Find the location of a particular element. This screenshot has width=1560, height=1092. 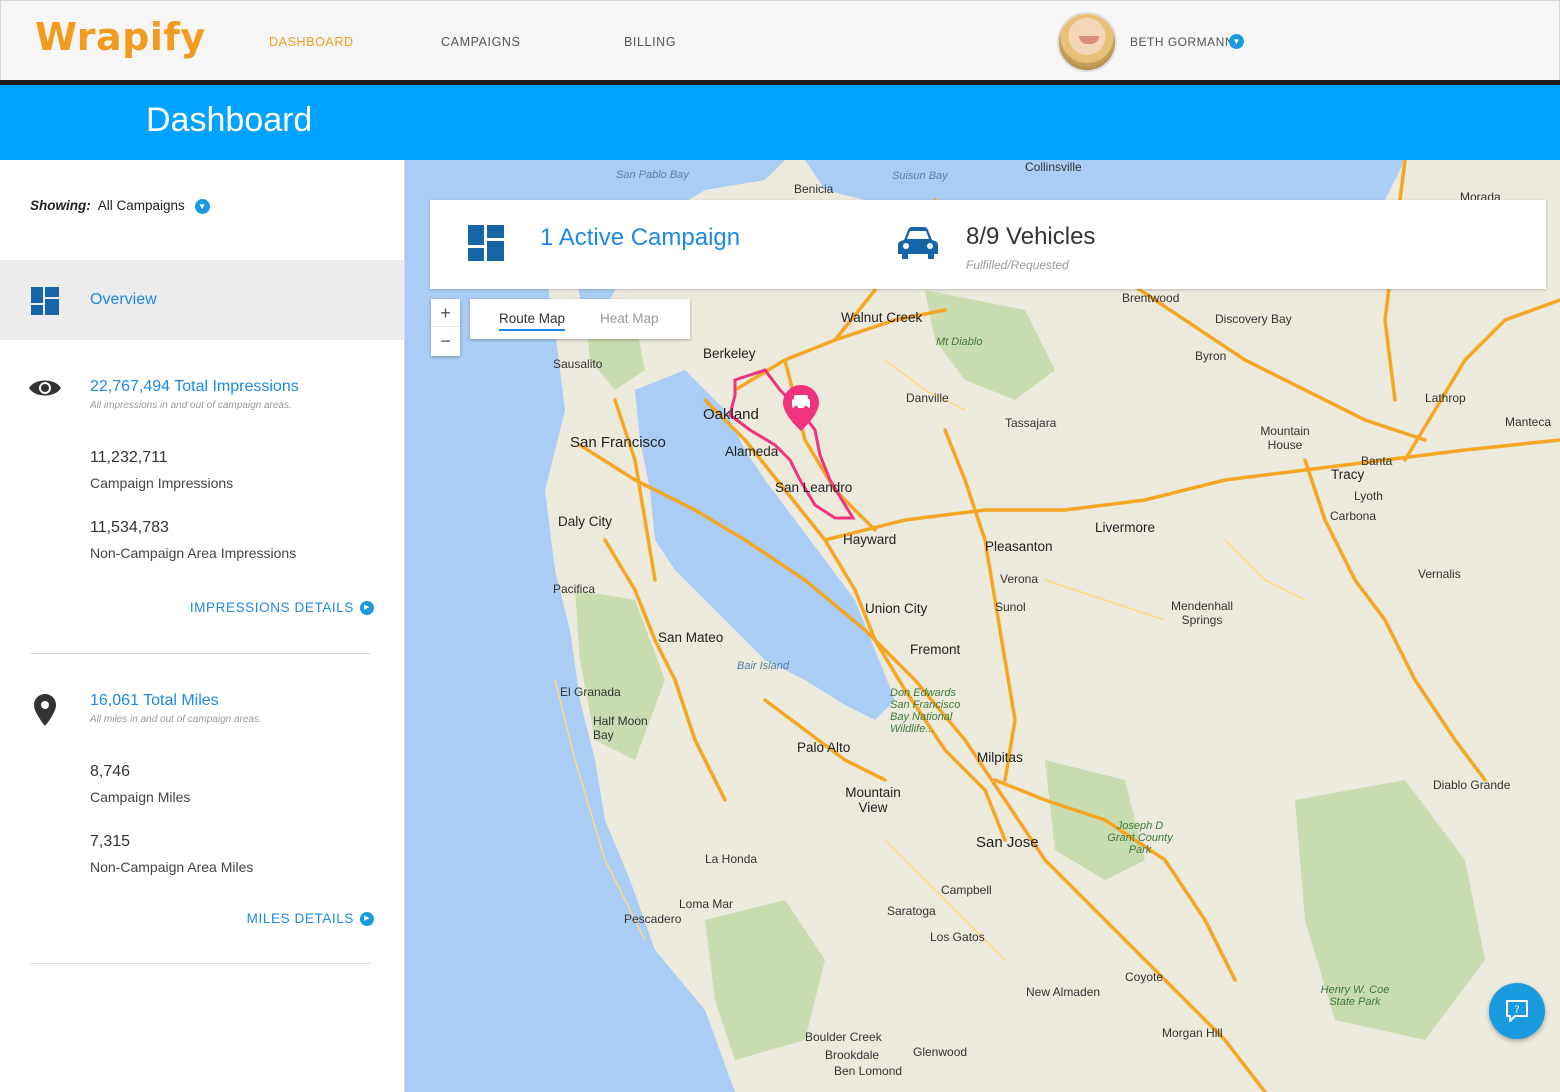

map-label-ben-lomond: Ben Lomond is located at coordinates (868, 1071).